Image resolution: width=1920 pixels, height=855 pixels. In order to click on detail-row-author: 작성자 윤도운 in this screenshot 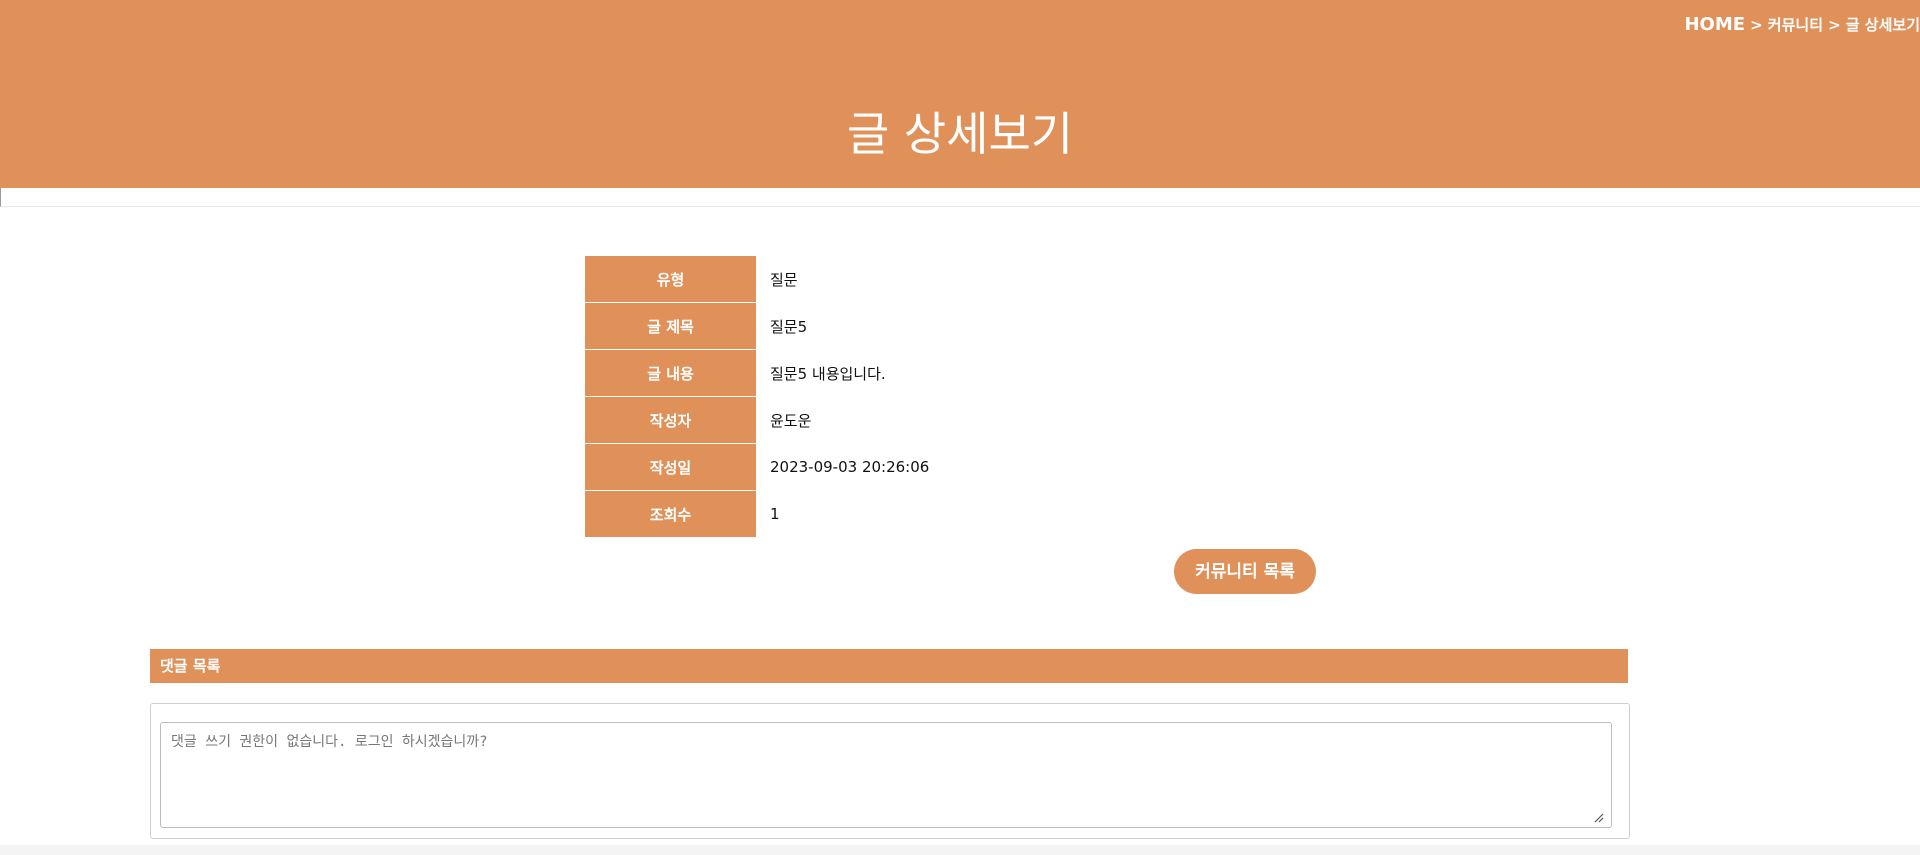, I will do `click(877, 420)`.